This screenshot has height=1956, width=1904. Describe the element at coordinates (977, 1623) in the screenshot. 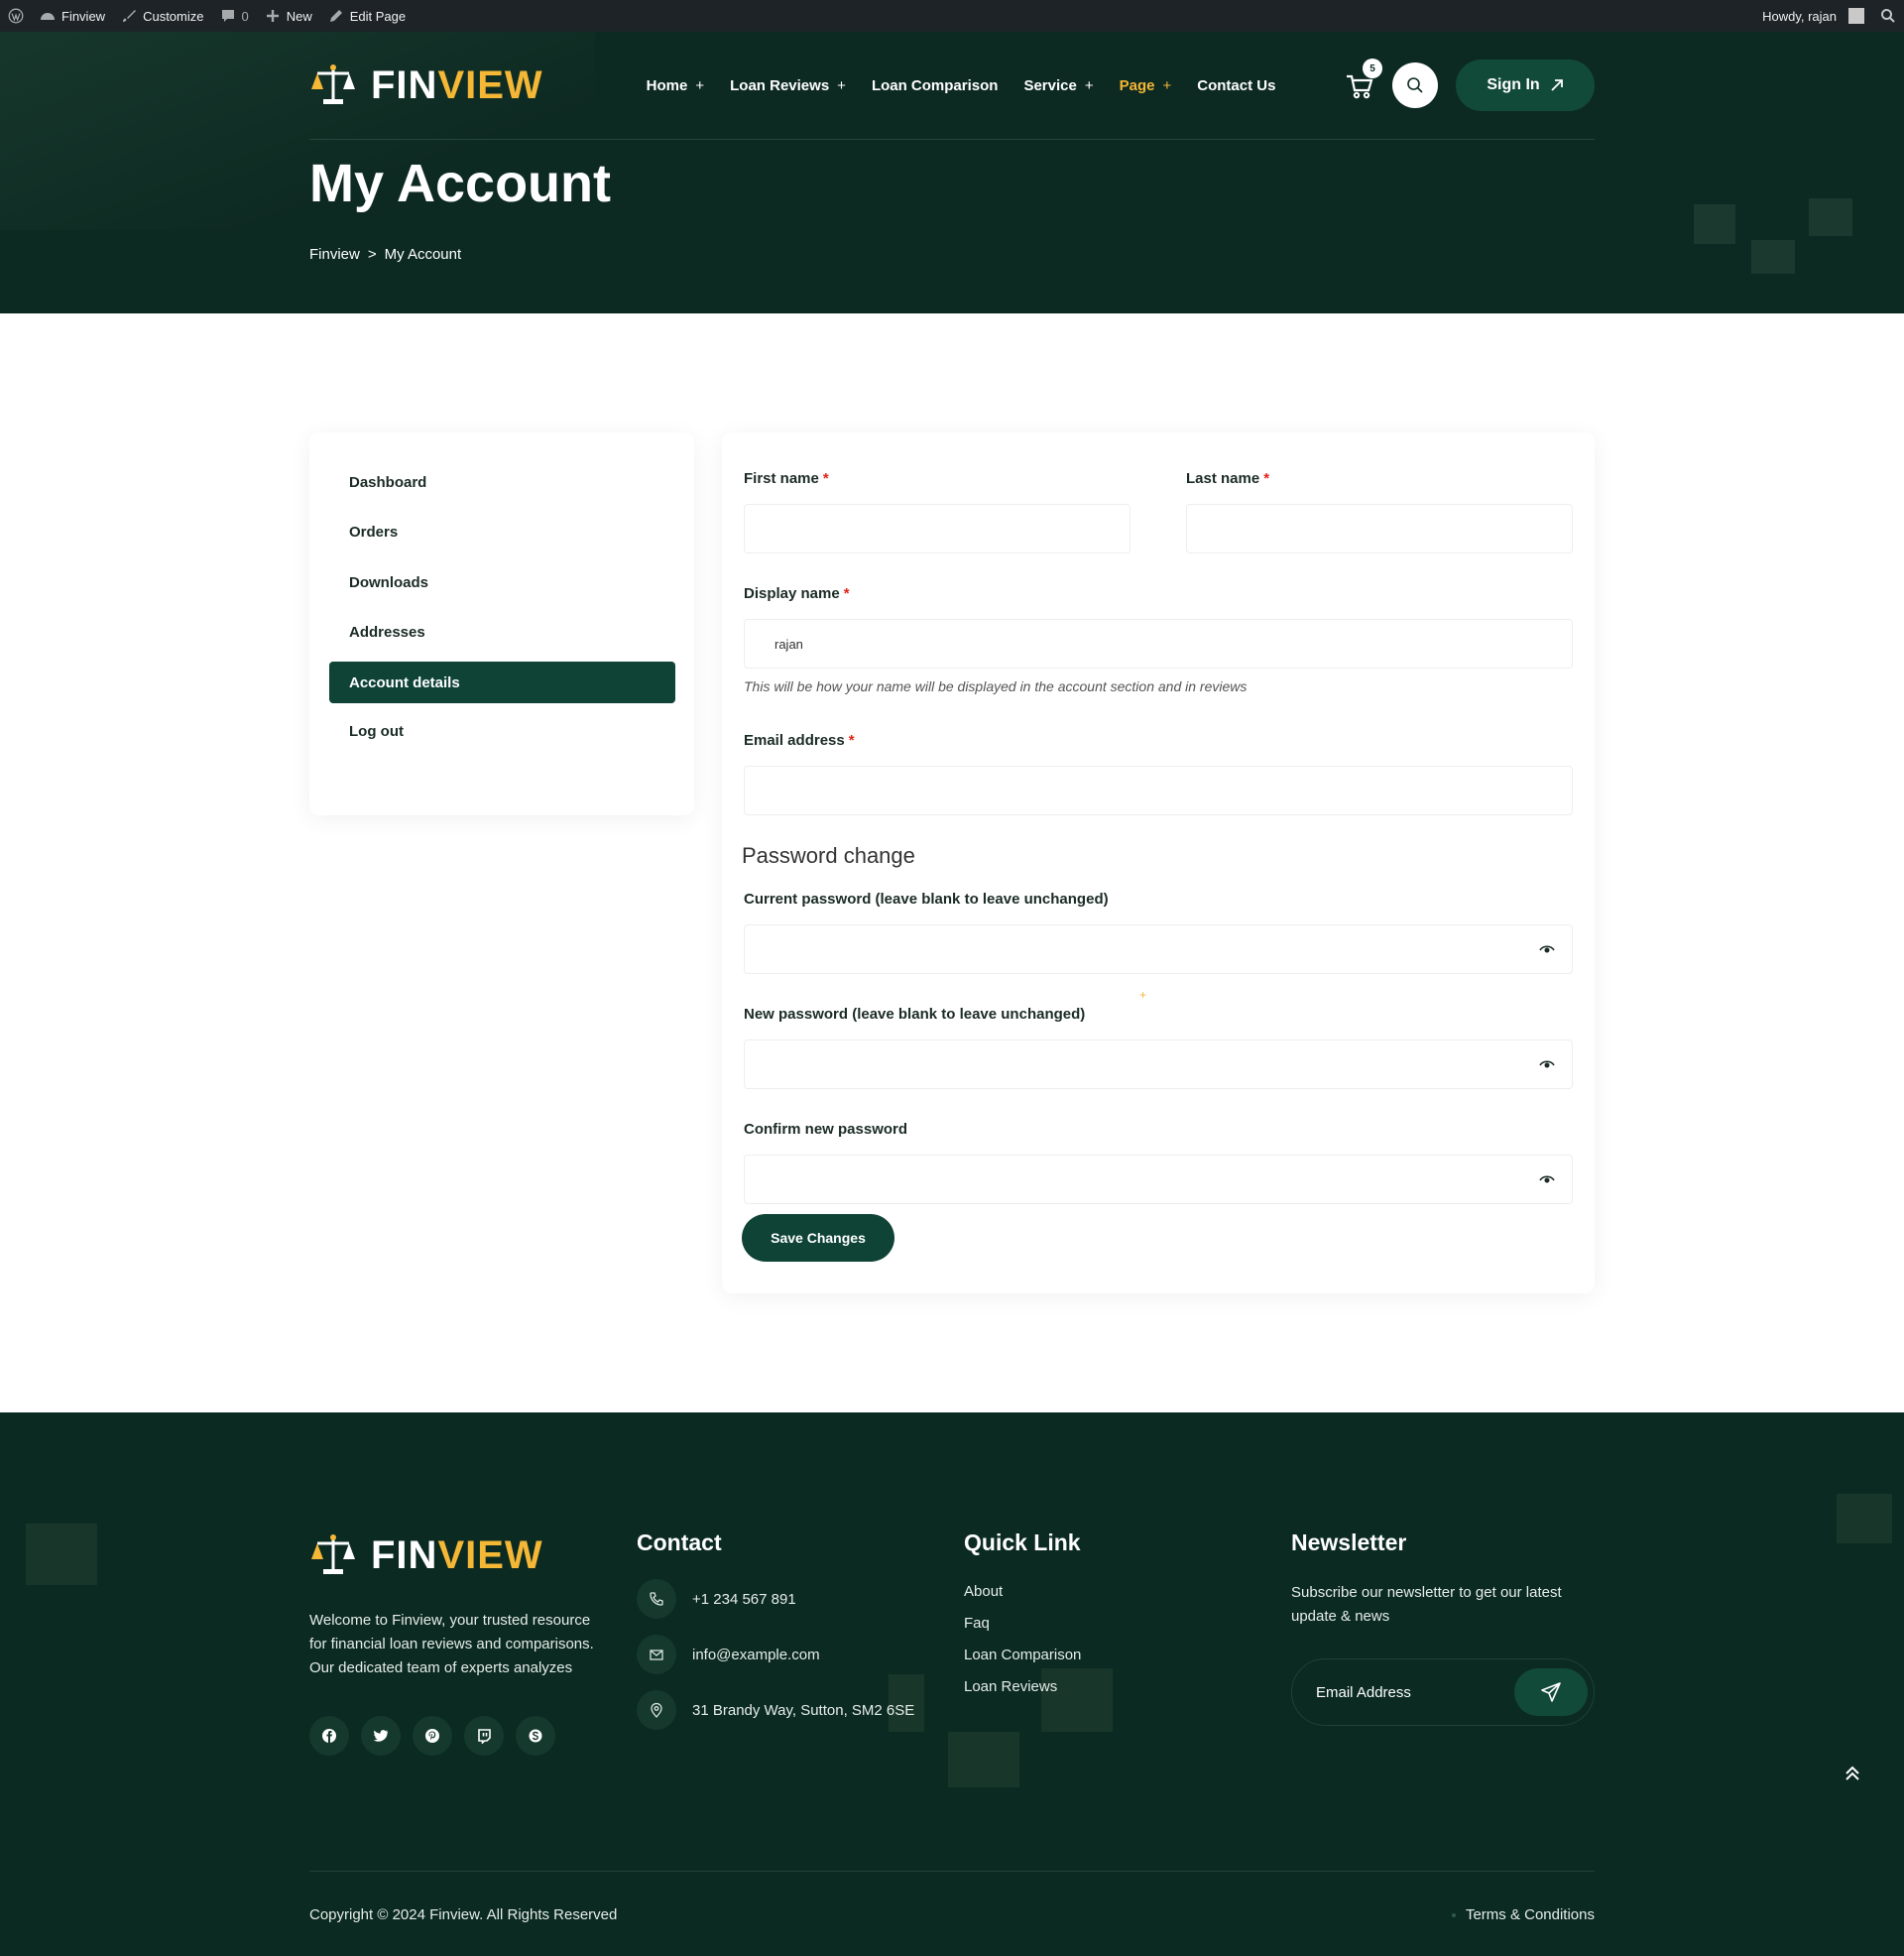

I see `quick-link-faq: Faq` at that location.